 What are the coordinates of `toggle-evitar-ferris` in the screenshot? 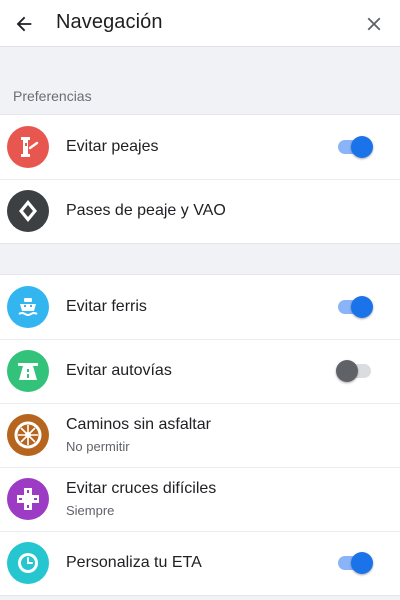 It's located at (355, 307).